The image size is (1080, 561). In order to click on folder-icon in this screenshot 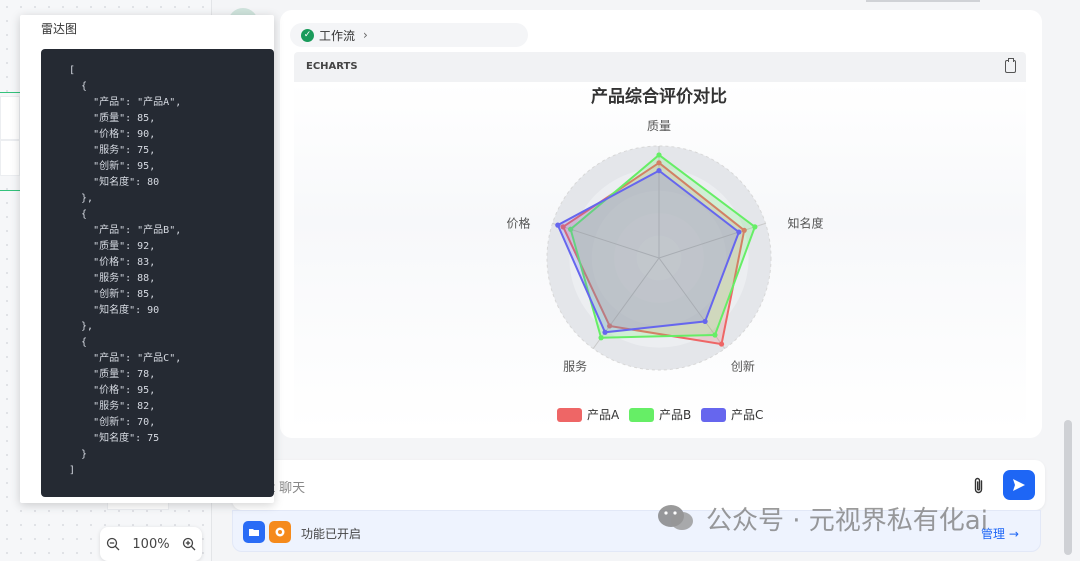, I will do `click(254, 532)`.